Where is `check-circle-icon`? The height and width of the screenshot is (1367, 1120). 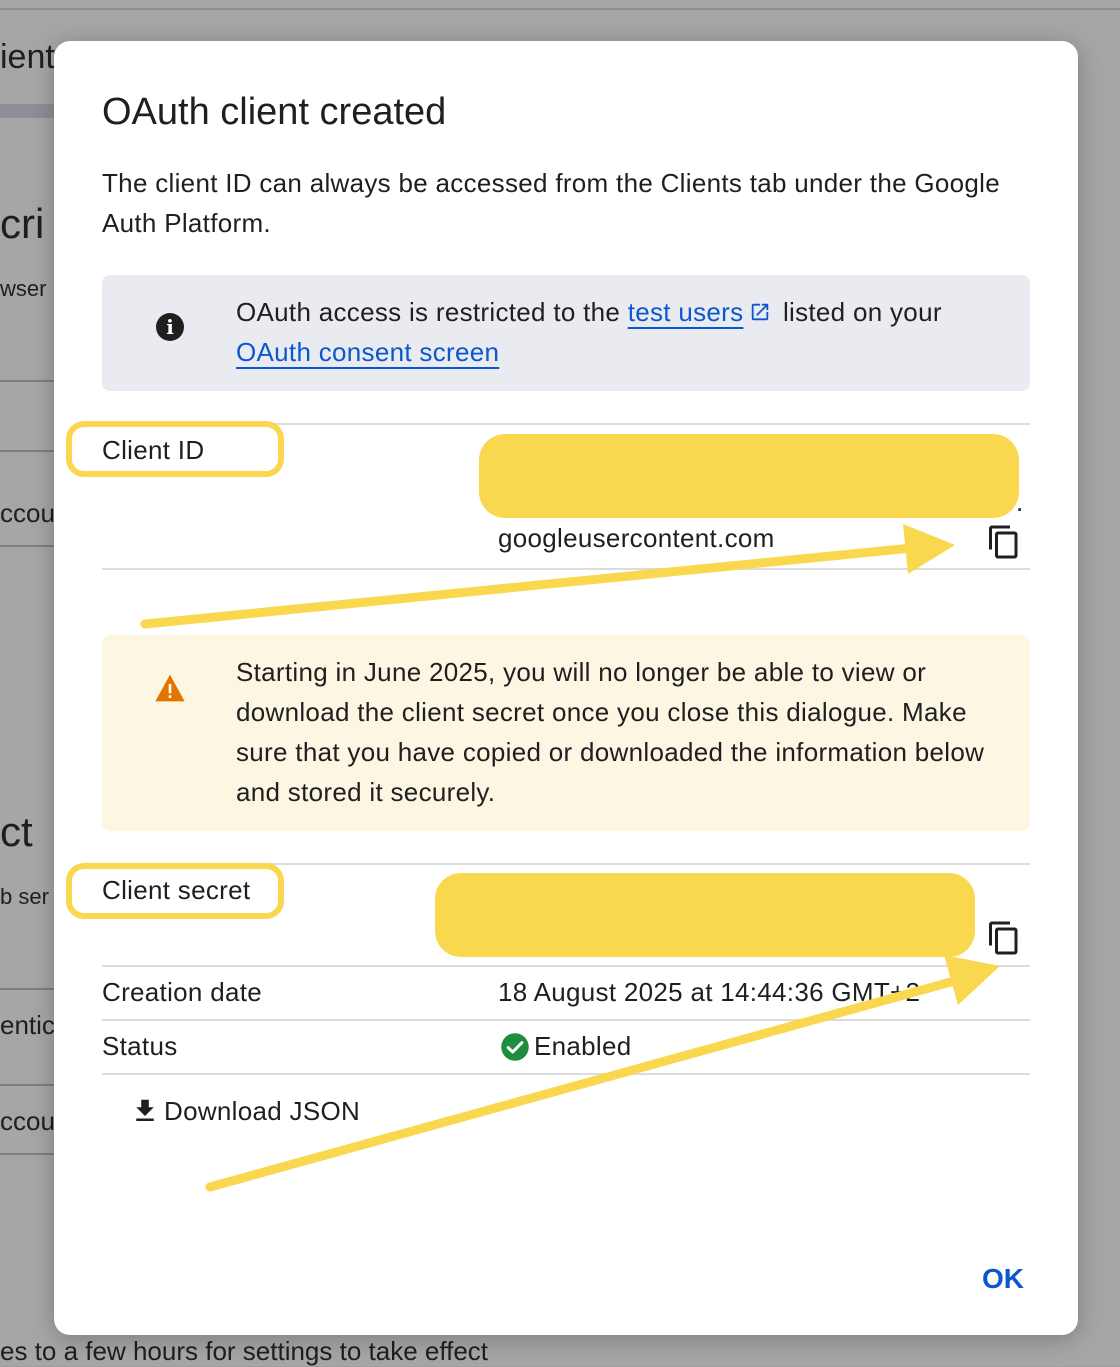
check-circle-icon is located at coordinates (515, 1047).